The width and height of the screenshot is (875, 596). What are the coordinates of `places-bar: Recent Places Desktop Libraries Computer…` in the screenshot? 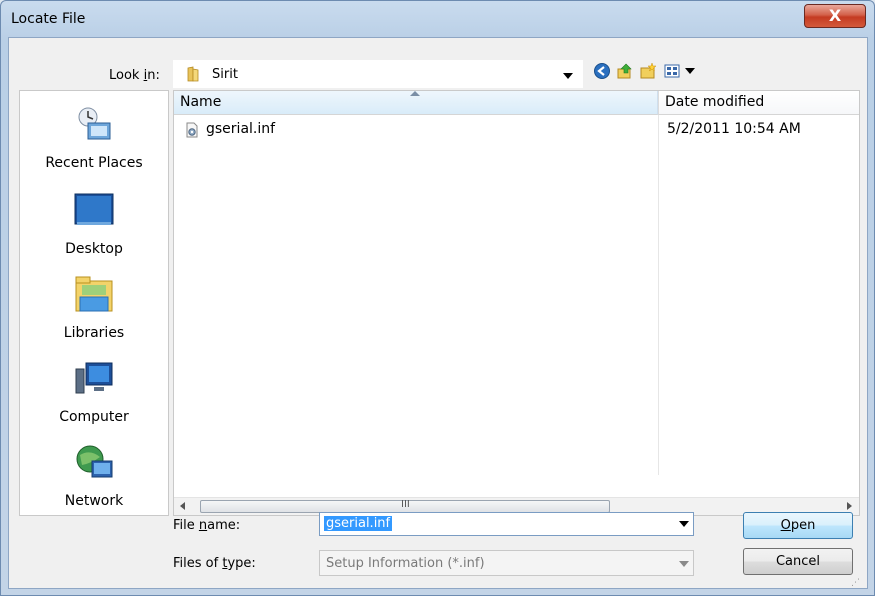 It's located at (94, 303).